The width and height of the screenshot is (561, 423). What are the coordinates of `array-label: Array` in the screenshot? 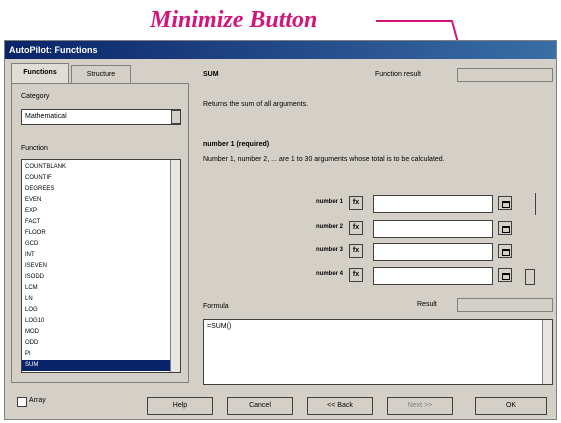 It's located at (37, 400).